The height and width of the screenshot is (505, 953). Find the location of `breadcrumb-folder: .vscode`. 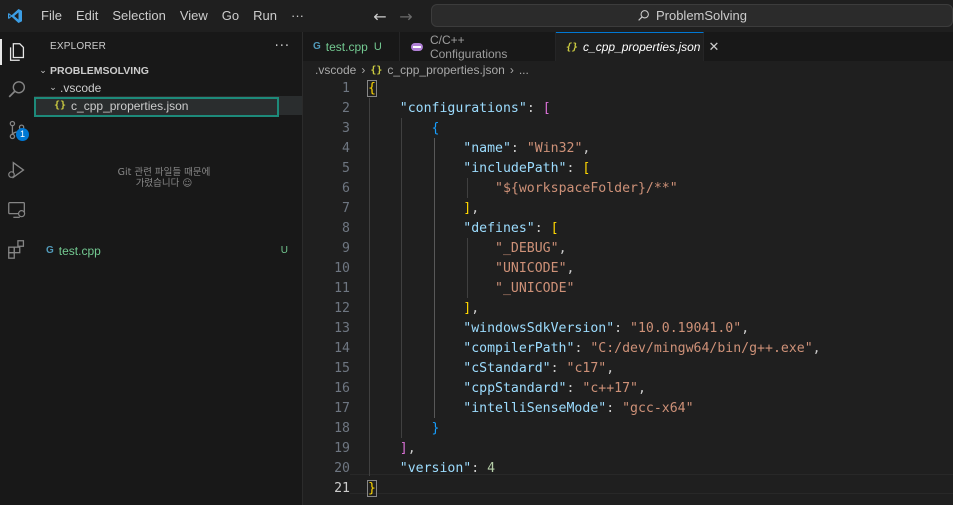

breadcrumb-folder: .vscode is located at coordinates (335, 70).